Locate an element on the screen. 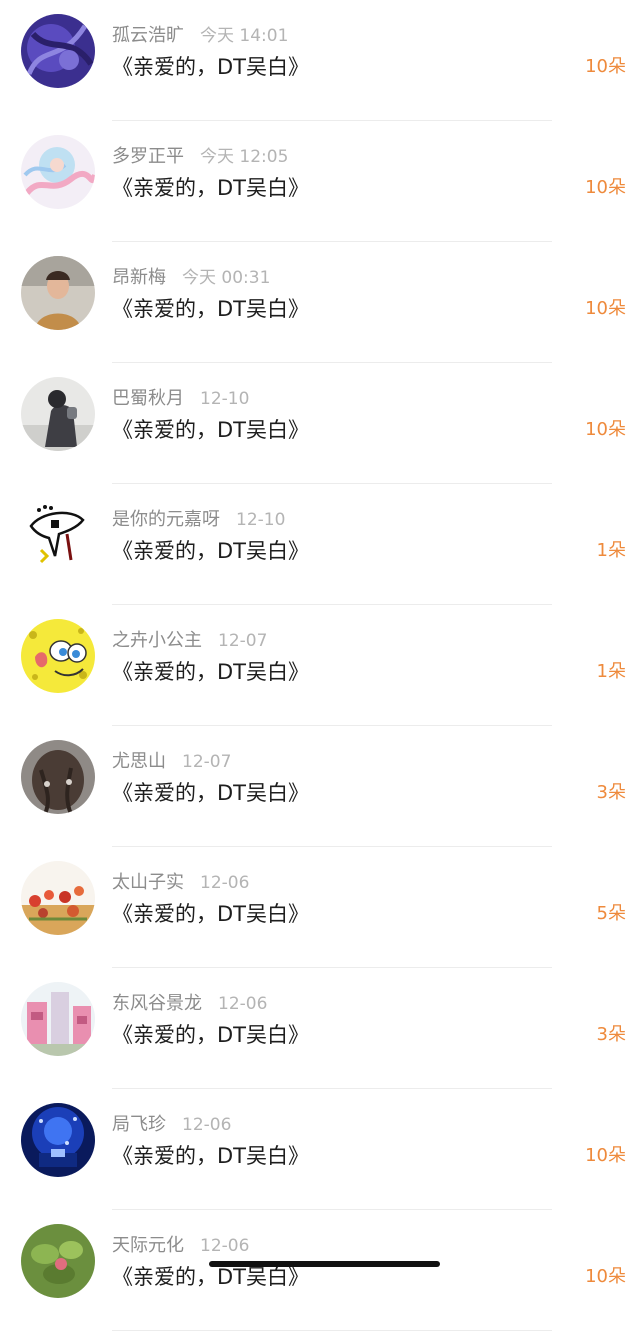  list-item: 尤思山 12-07 《亲爱的，DT吴白》 3朵 is located at coordinates (319, 786).